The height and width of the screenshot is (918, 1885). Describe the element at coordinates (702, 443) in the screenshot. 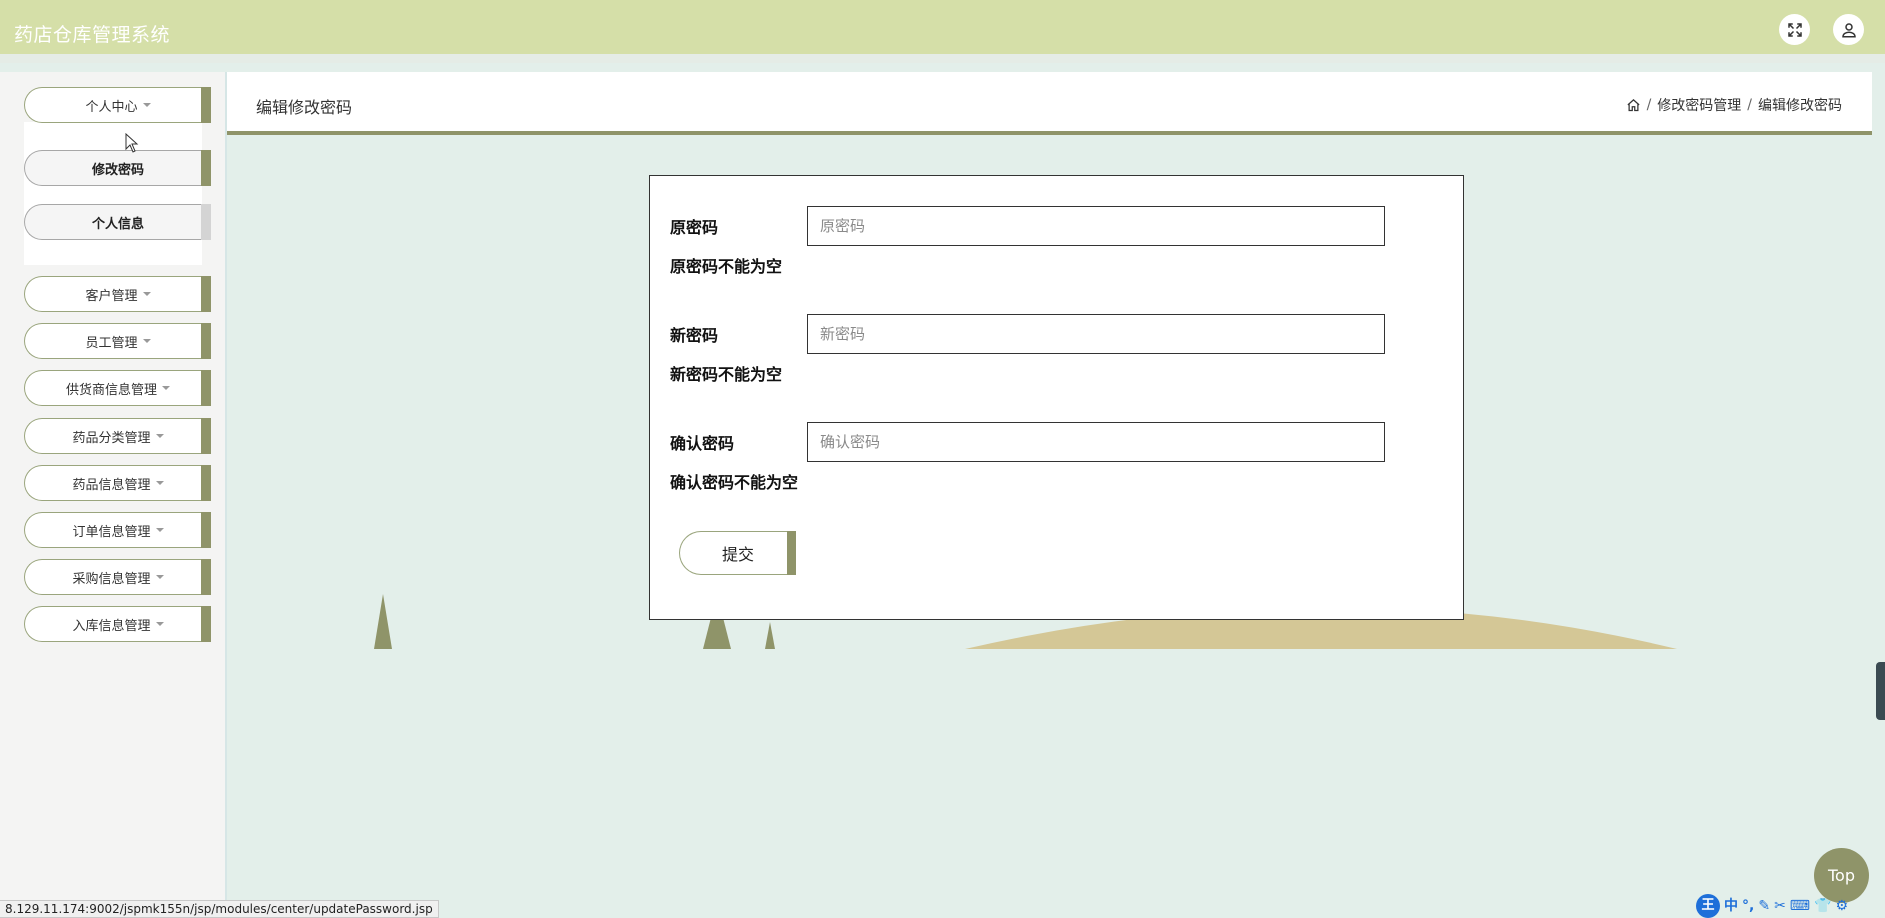

I see `confirm-password-label: 确认密码` at that location.